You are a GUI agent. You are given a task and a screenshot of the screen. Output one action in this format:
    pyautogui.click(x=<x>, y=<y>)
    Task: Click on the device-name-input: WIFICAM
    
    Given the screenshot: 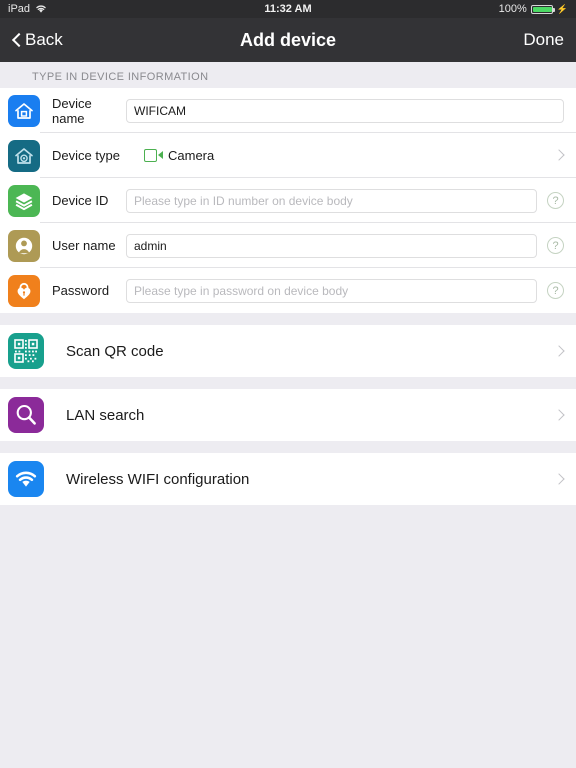 What is the action you would take?
    pyautogui.click(x=345, y=110)
    